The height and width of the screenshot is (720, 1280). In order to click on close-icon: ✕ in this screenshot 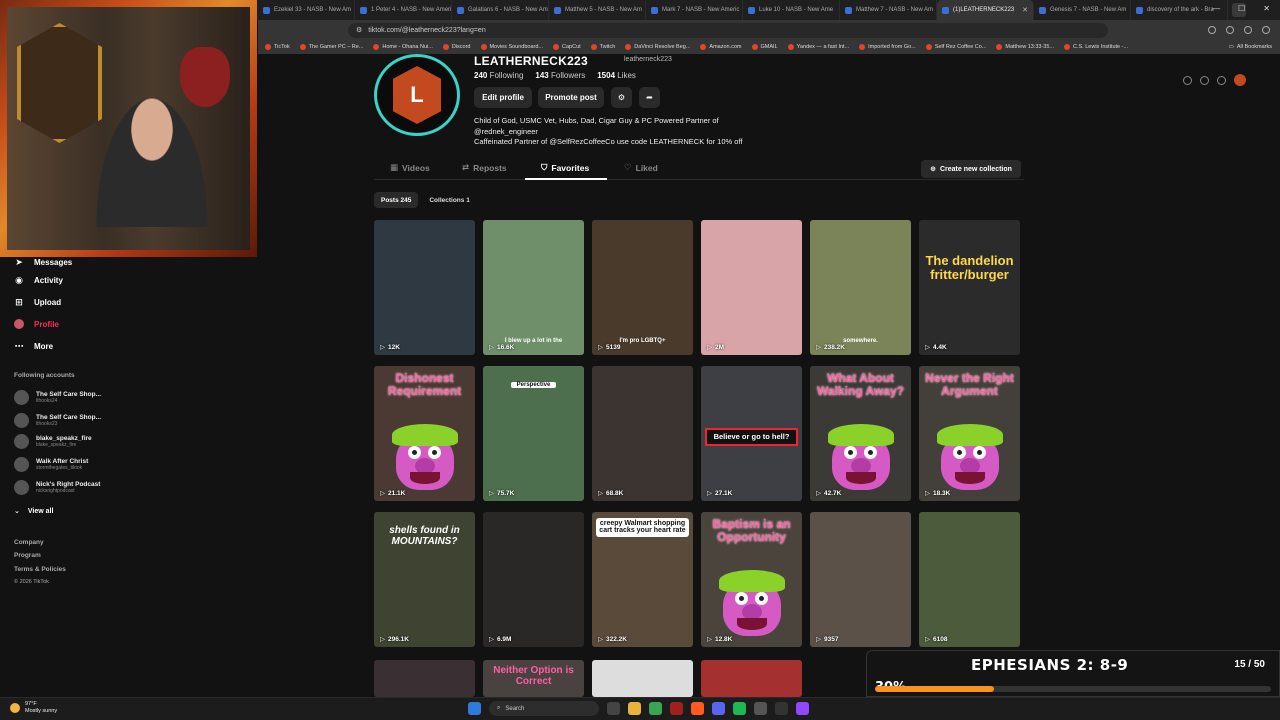, I will do `click(1266, 8)`.